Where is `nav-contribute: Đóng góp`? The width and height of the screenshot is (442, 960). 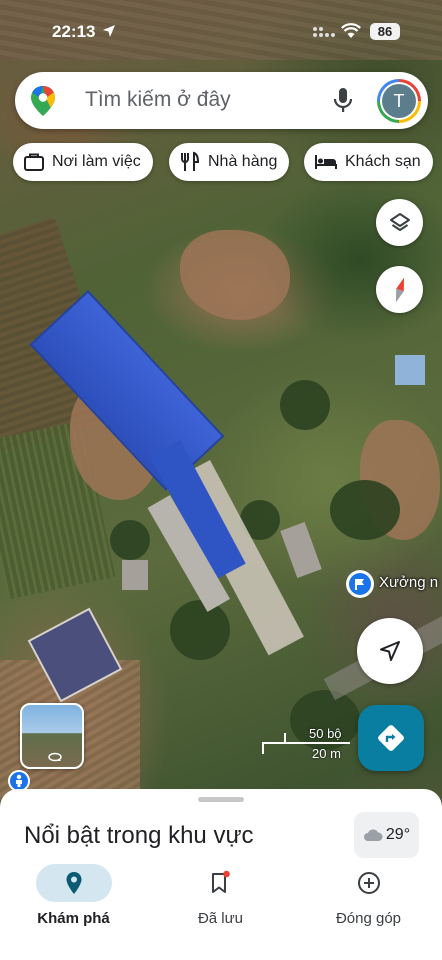
nav-contribute: Đóng góp is located at coordinates (368, 896).